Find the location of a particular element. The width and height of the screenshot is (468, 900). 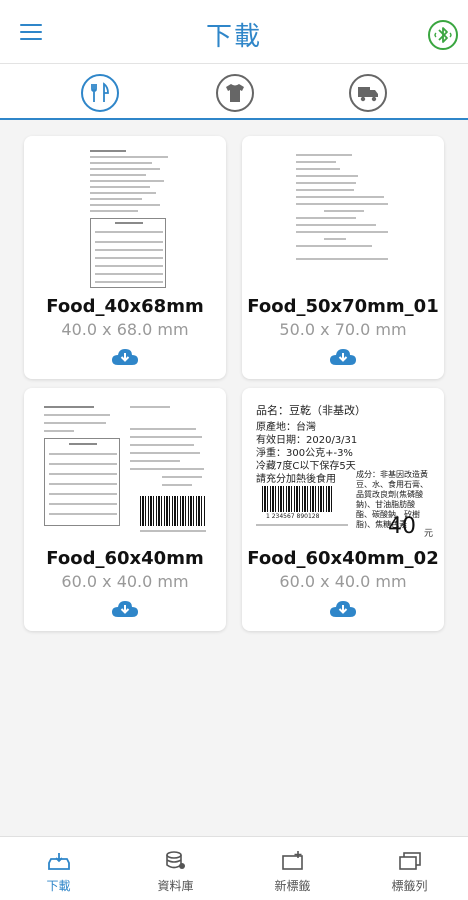

tab-clothing is located at coordinates (235, 93).